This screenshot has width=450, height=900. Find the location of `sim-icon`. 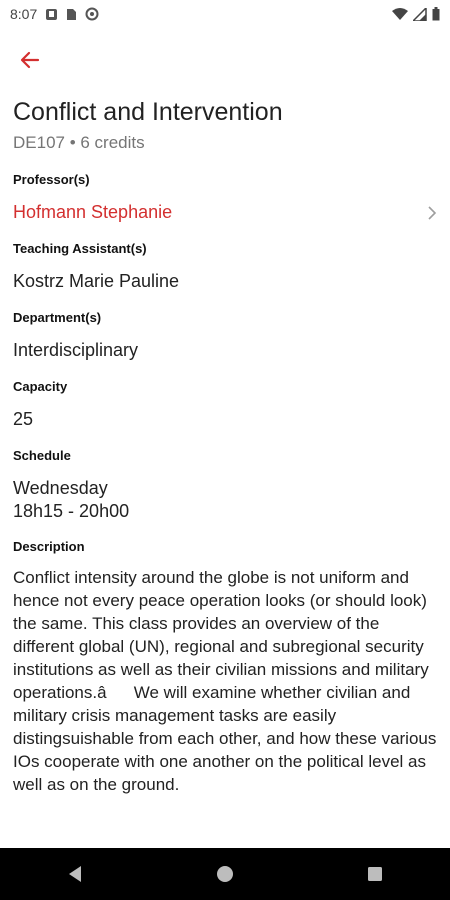

sim-icon is located at coordinates (71, 14).